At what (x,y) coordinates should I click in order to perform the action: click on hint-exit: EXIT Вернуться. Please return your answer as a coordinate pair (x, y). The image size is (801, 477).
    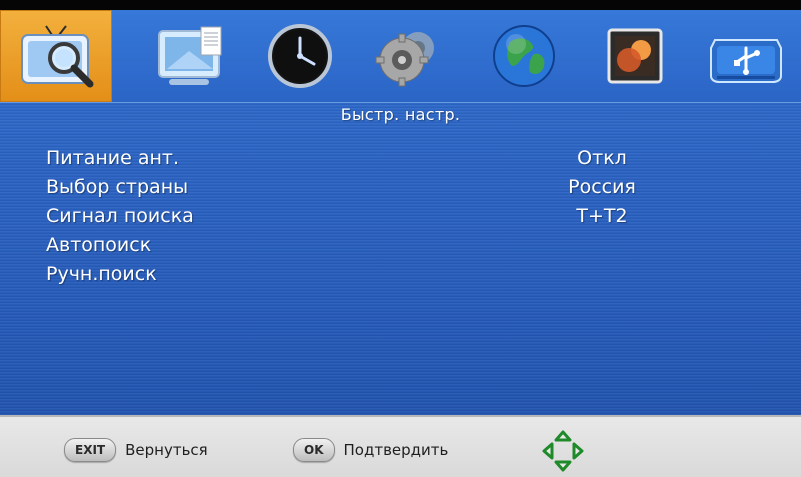
    Looking at the image, I should click on (136, 450).